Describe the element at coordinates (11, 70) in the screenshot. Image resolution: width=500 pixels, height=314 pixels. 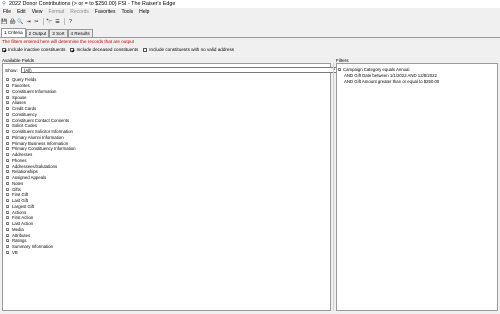
I see `show-label: Show:` at that location.